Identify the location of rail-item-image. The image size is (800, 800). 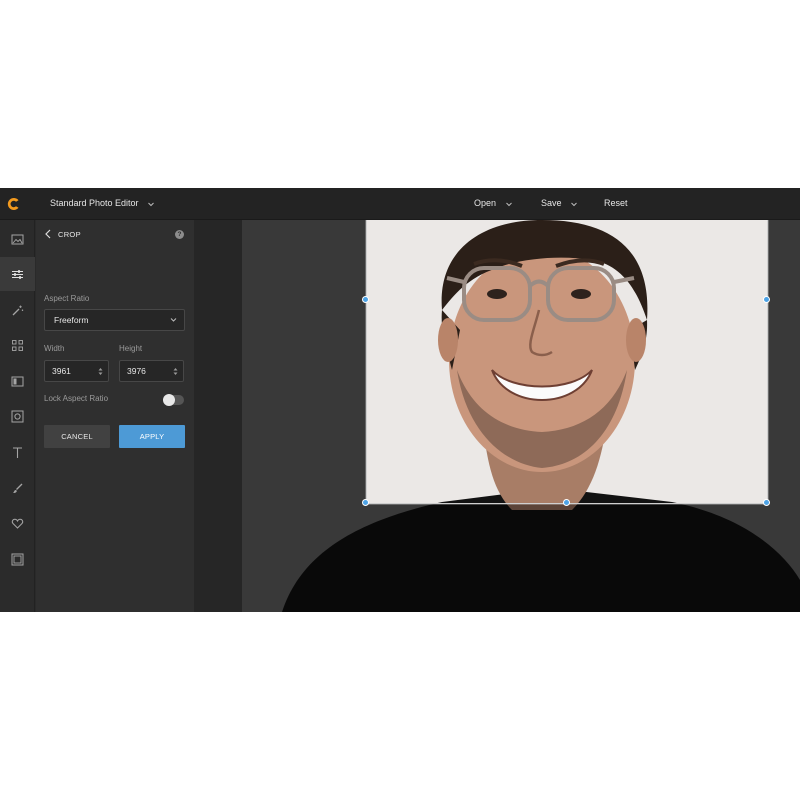
(17, 239).